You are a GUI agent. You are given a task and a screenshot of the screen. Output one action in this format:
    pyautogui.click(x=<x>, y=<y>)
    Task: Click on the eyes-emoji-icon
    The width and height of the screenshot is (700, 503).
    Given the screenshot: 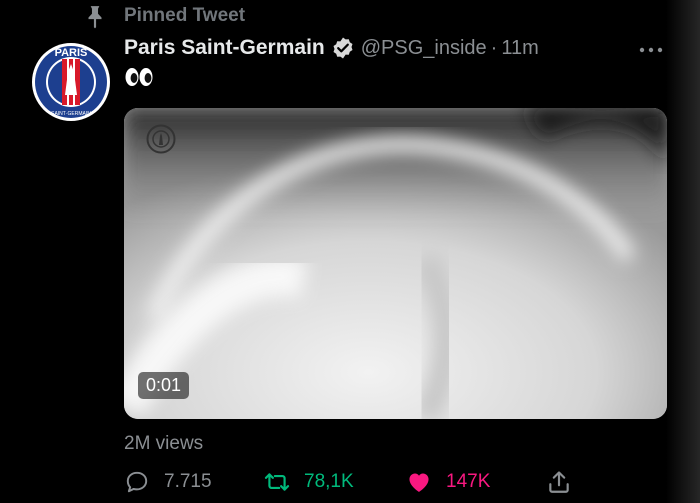 What is the action you would take?
    pyautogui.click(x=139, y=77)
    